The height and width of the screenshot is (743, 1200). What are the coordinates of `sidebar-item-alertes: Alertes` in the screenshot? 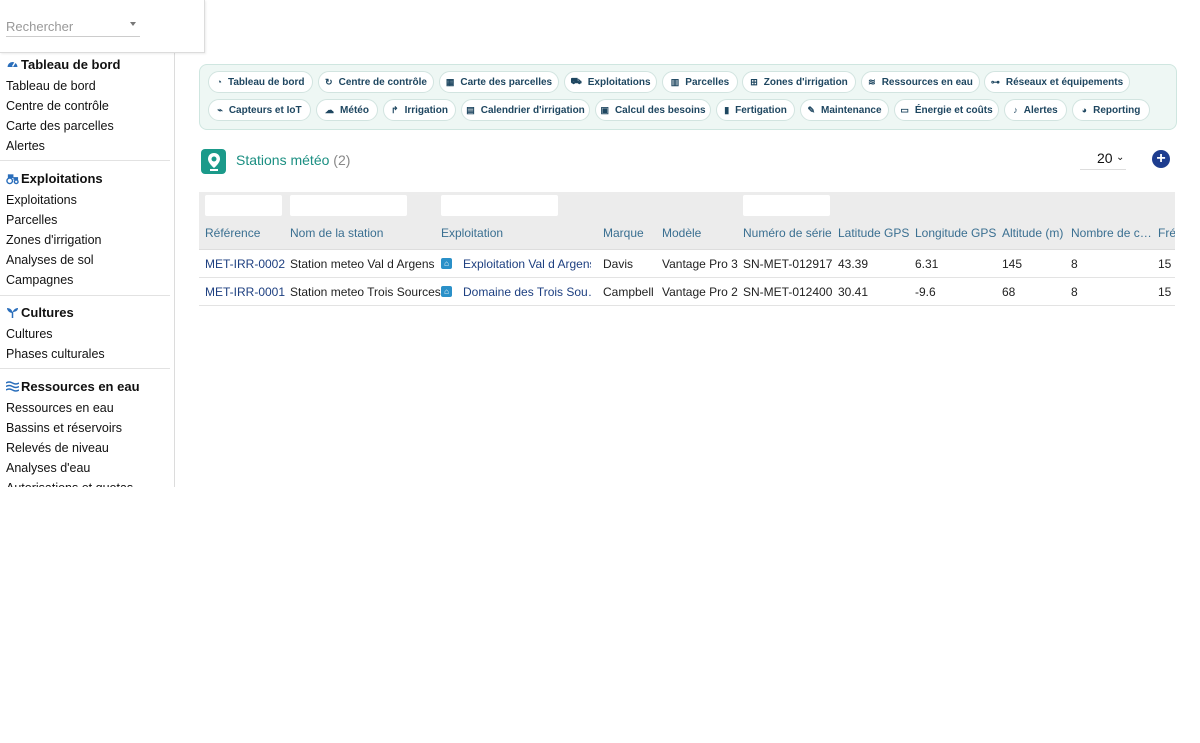 It's located at (87, 146).